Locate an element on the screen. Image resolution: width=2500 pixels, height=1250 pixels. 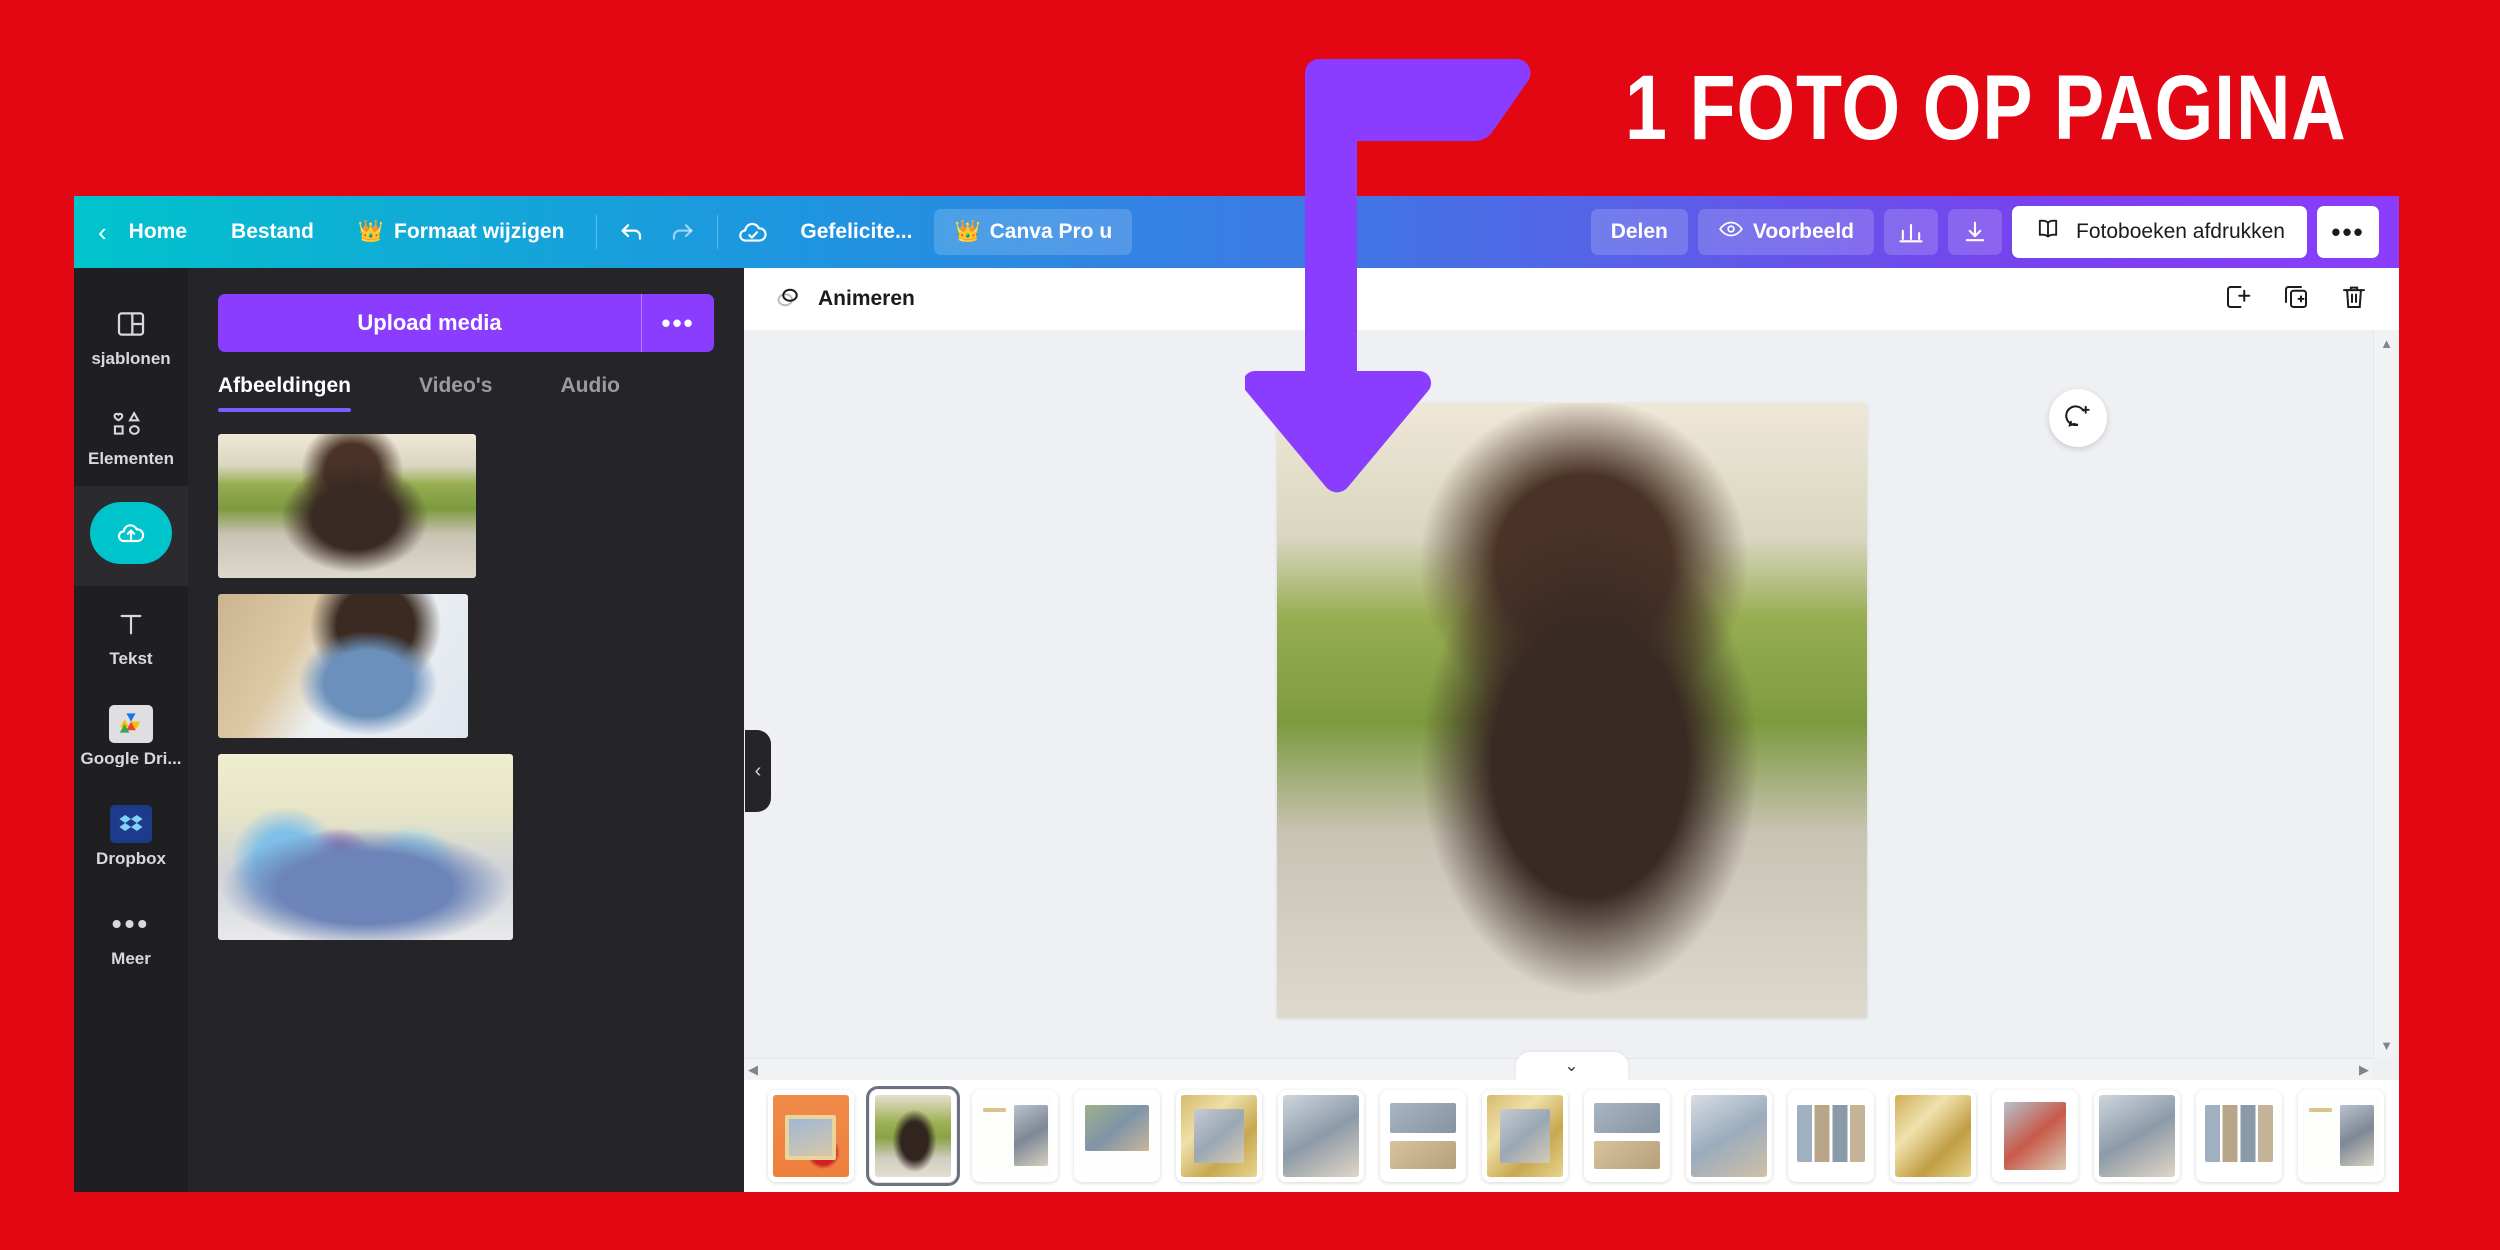
sidebar-label-elementen: Elementen is located at coordinates (131, 458).